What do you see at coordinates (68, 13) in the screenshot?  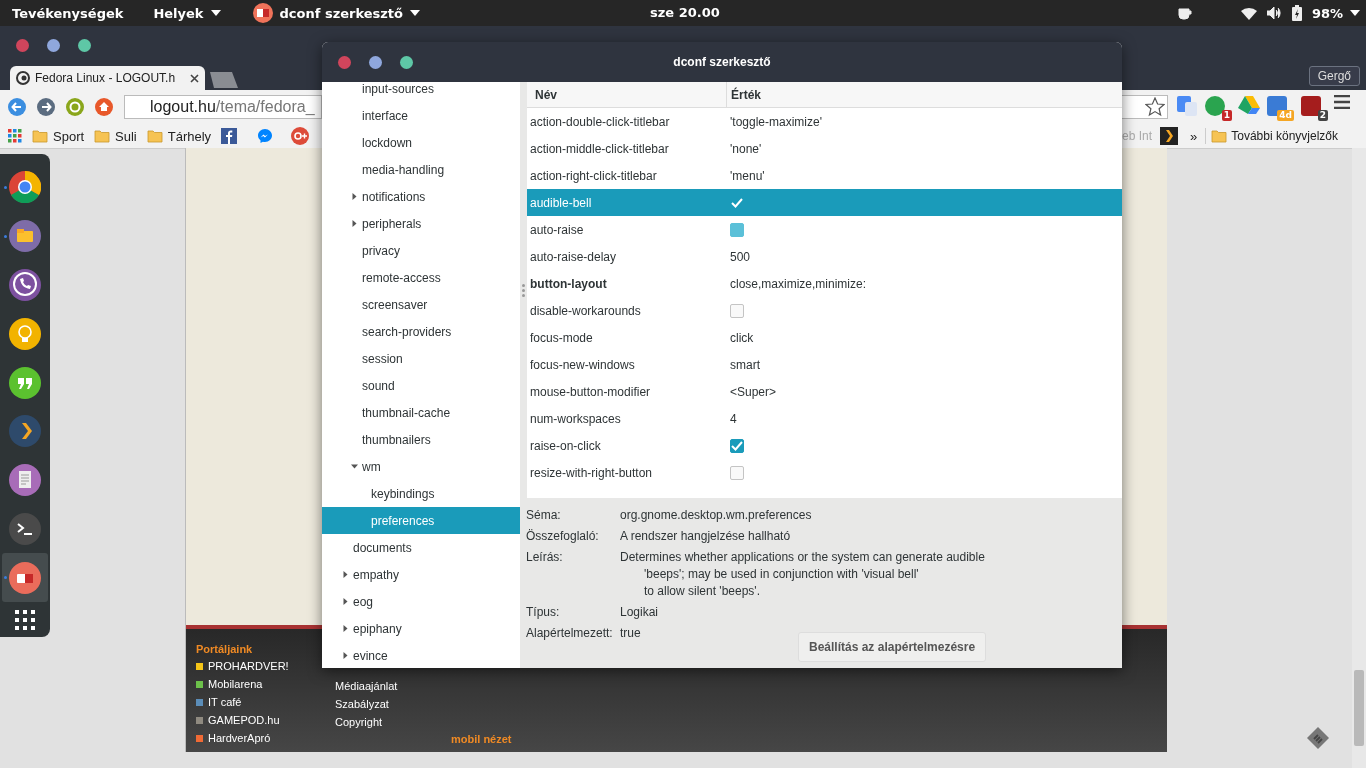 I see `activities-button: Tevékenységek` at bounding box center [68, 13].